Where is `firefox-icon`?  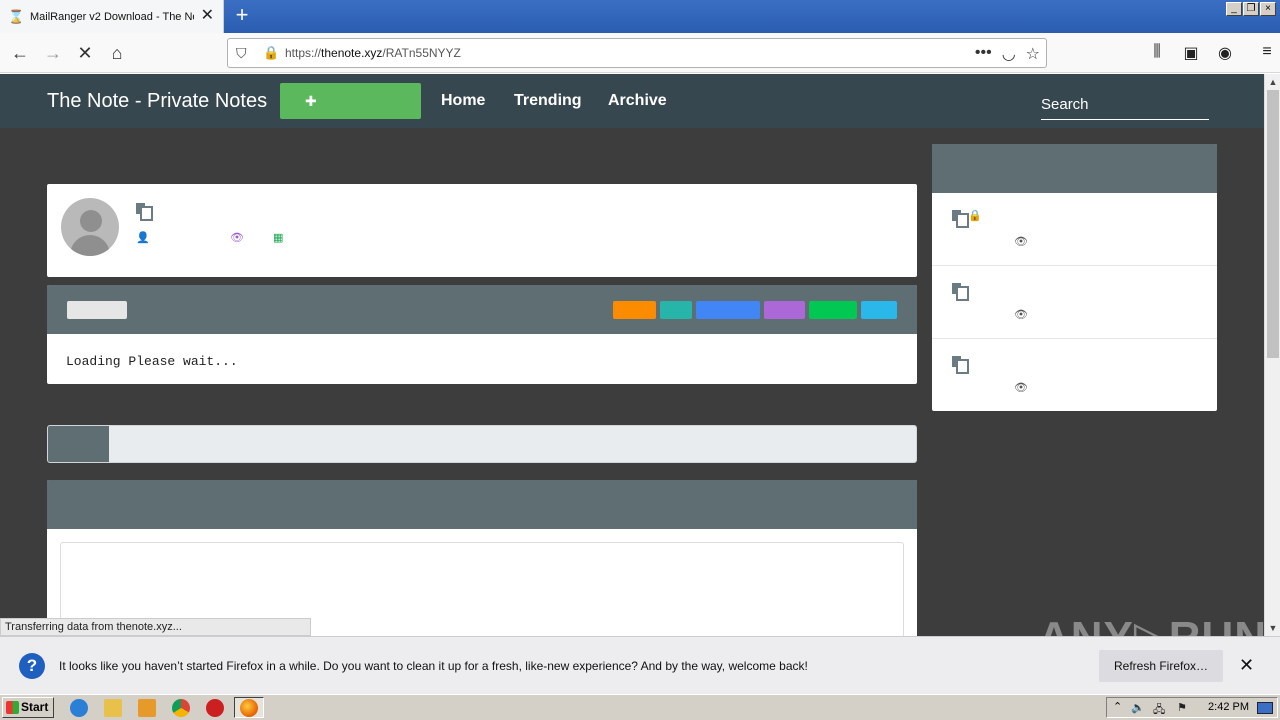
firefox-icon is located at coordinates (249, 708).